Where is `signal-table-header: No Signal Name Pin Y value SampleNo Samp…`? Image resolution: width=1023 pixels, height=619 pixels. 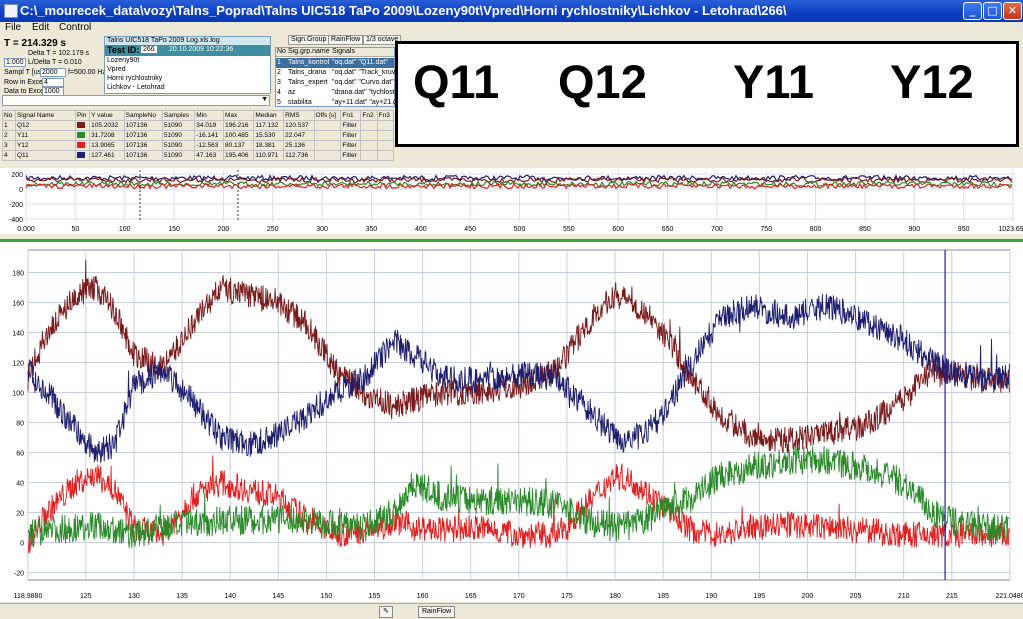 signal-table-header: No Signal Name Pin Y value SampleNo Samp… is located at coordinates (198, 115).